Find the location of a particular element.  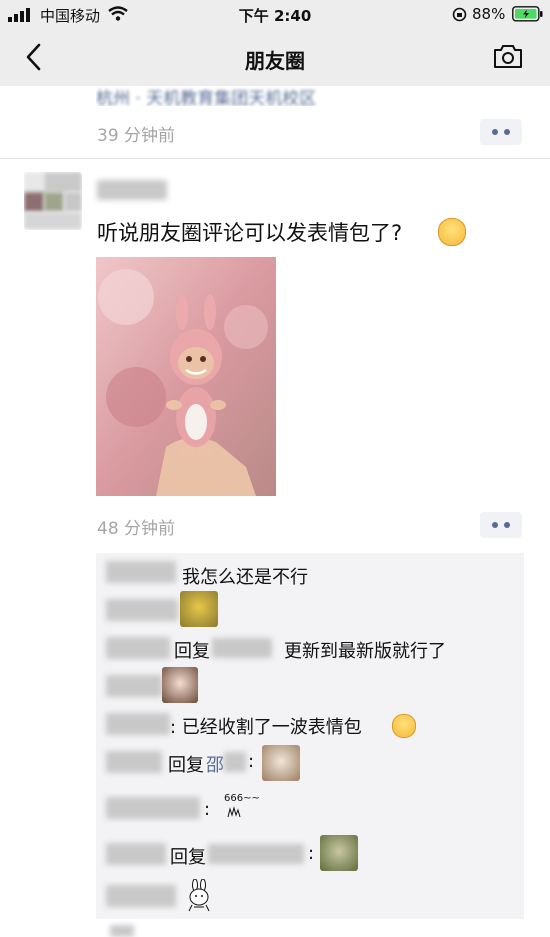

battery-icon is located at coordinates (527, 14).